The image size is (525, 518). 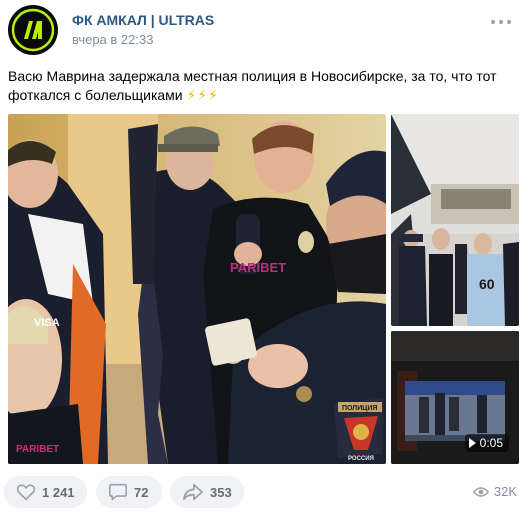 What do you see at coordinates (112, 39) in the screenshot?
I see `post-time: вчера в 22:33` at bounding box center [112, 39].